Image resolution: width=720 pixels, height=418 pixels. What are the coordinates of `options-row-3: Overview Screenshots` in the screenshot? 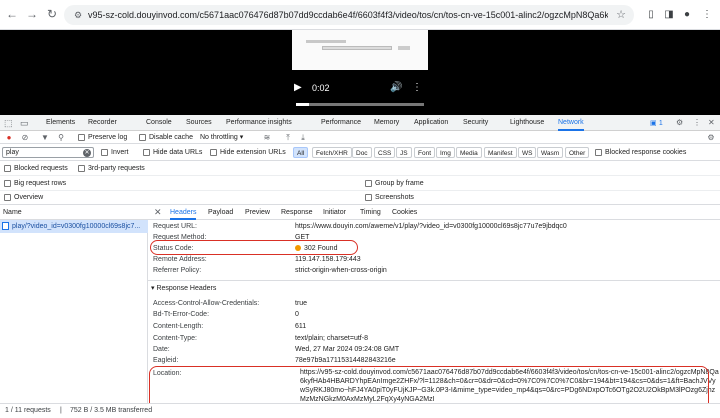 It's located at (360, 197).